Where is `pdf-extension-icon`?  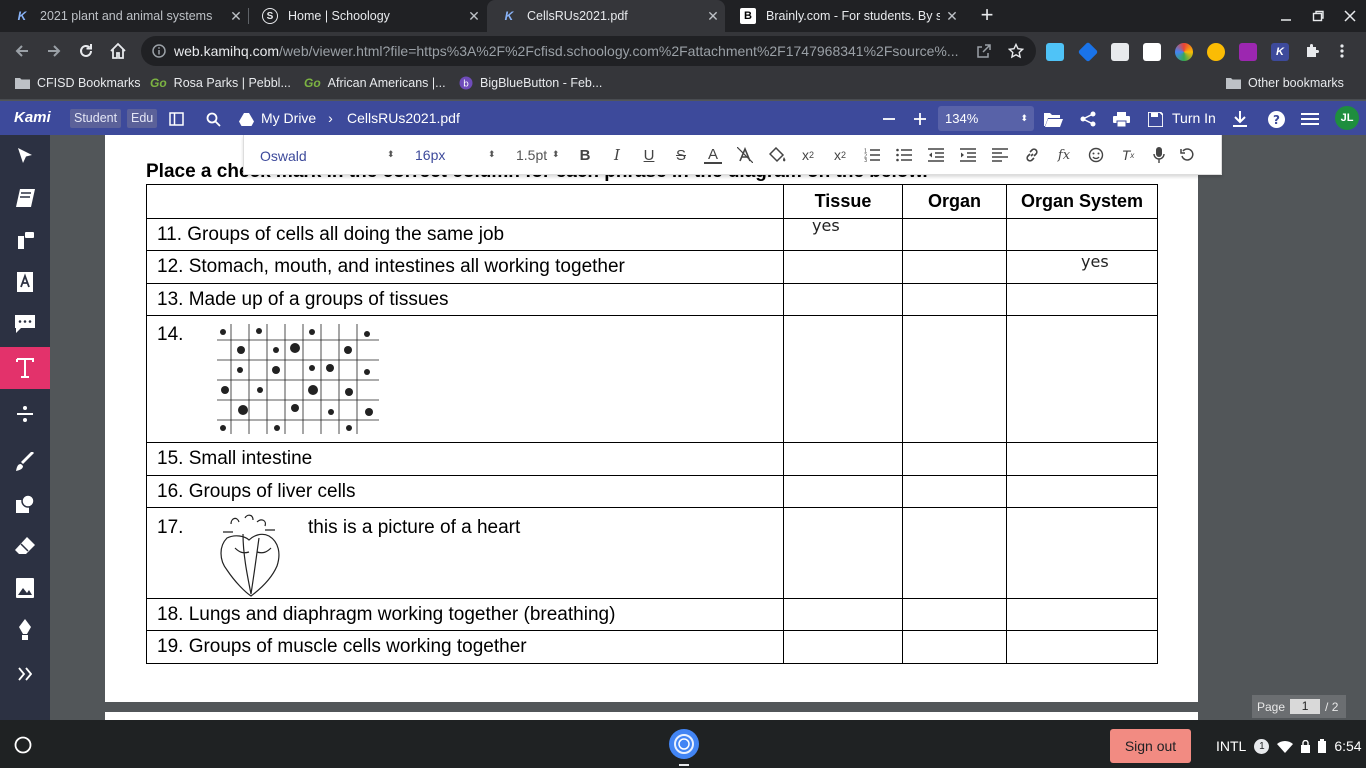
pdf-extension-icon is located at coordinates (1248, 52).